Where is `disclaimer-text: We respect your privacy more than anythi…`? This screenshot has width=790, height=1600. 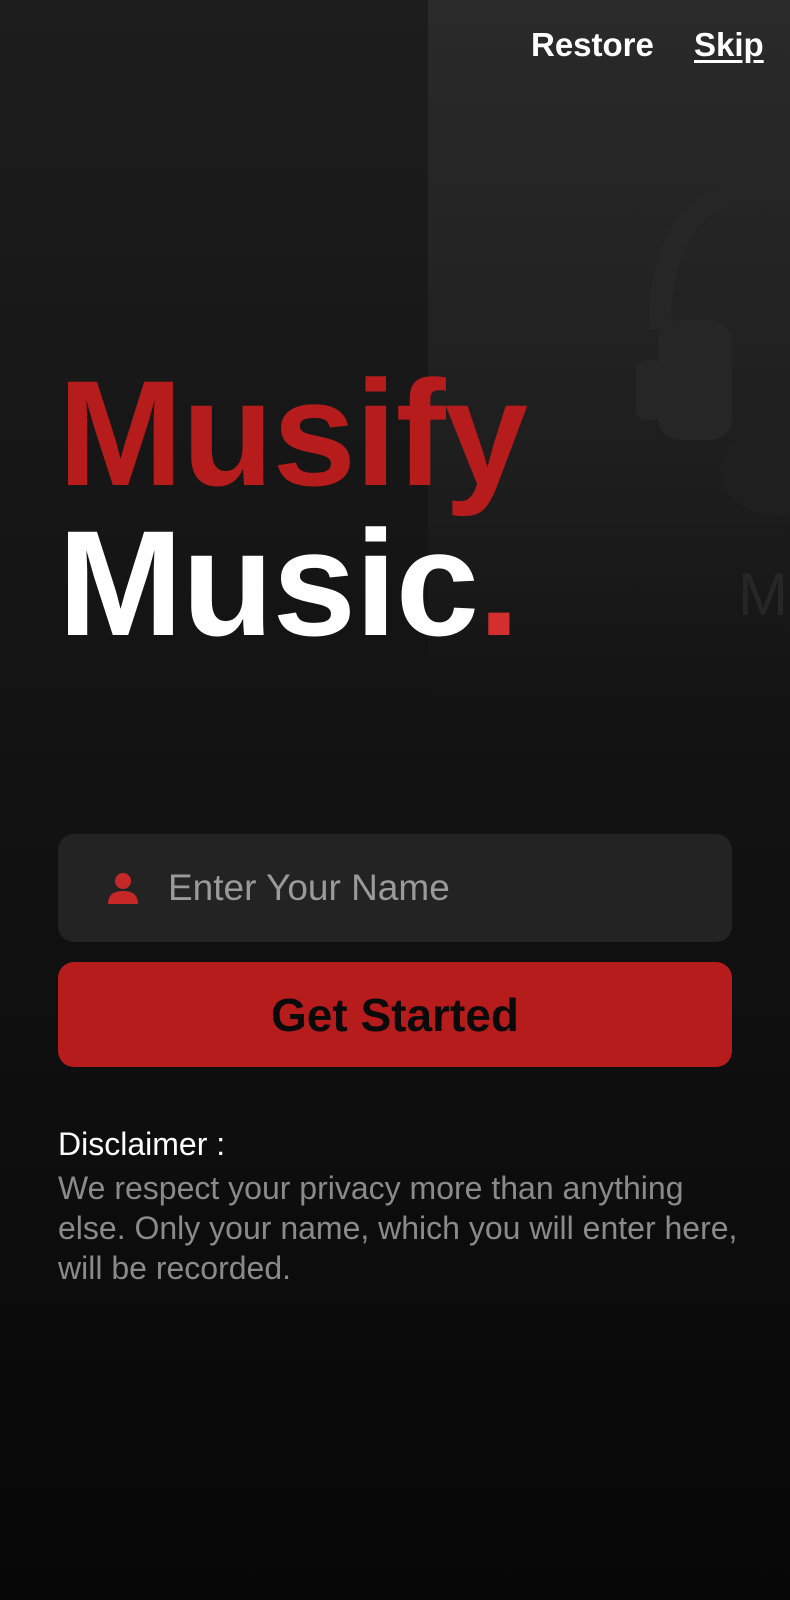
disclaimer-text: We respect your privacy more than anythi… is located at coordinates (398, 1228).